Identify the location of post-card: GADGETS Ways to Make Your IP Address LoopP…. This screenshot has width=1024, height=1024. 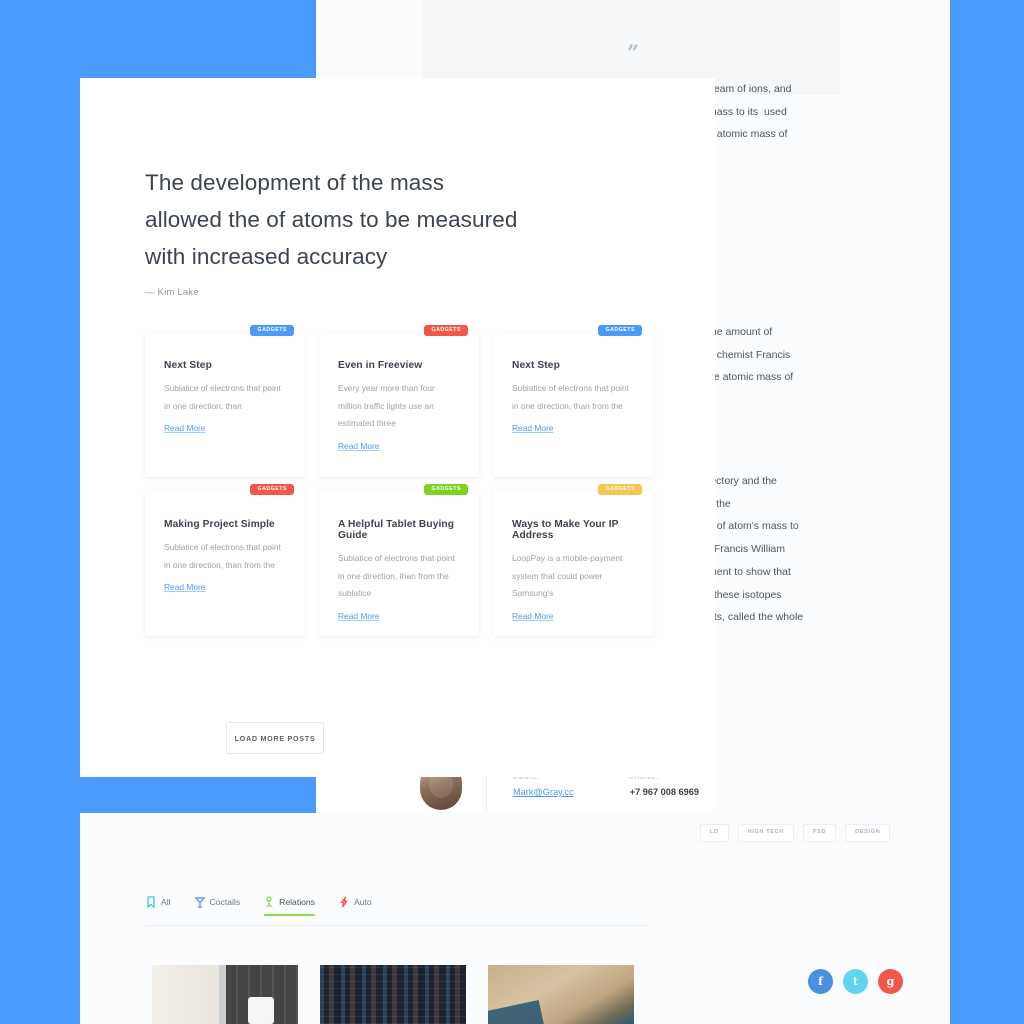
(573, 560).